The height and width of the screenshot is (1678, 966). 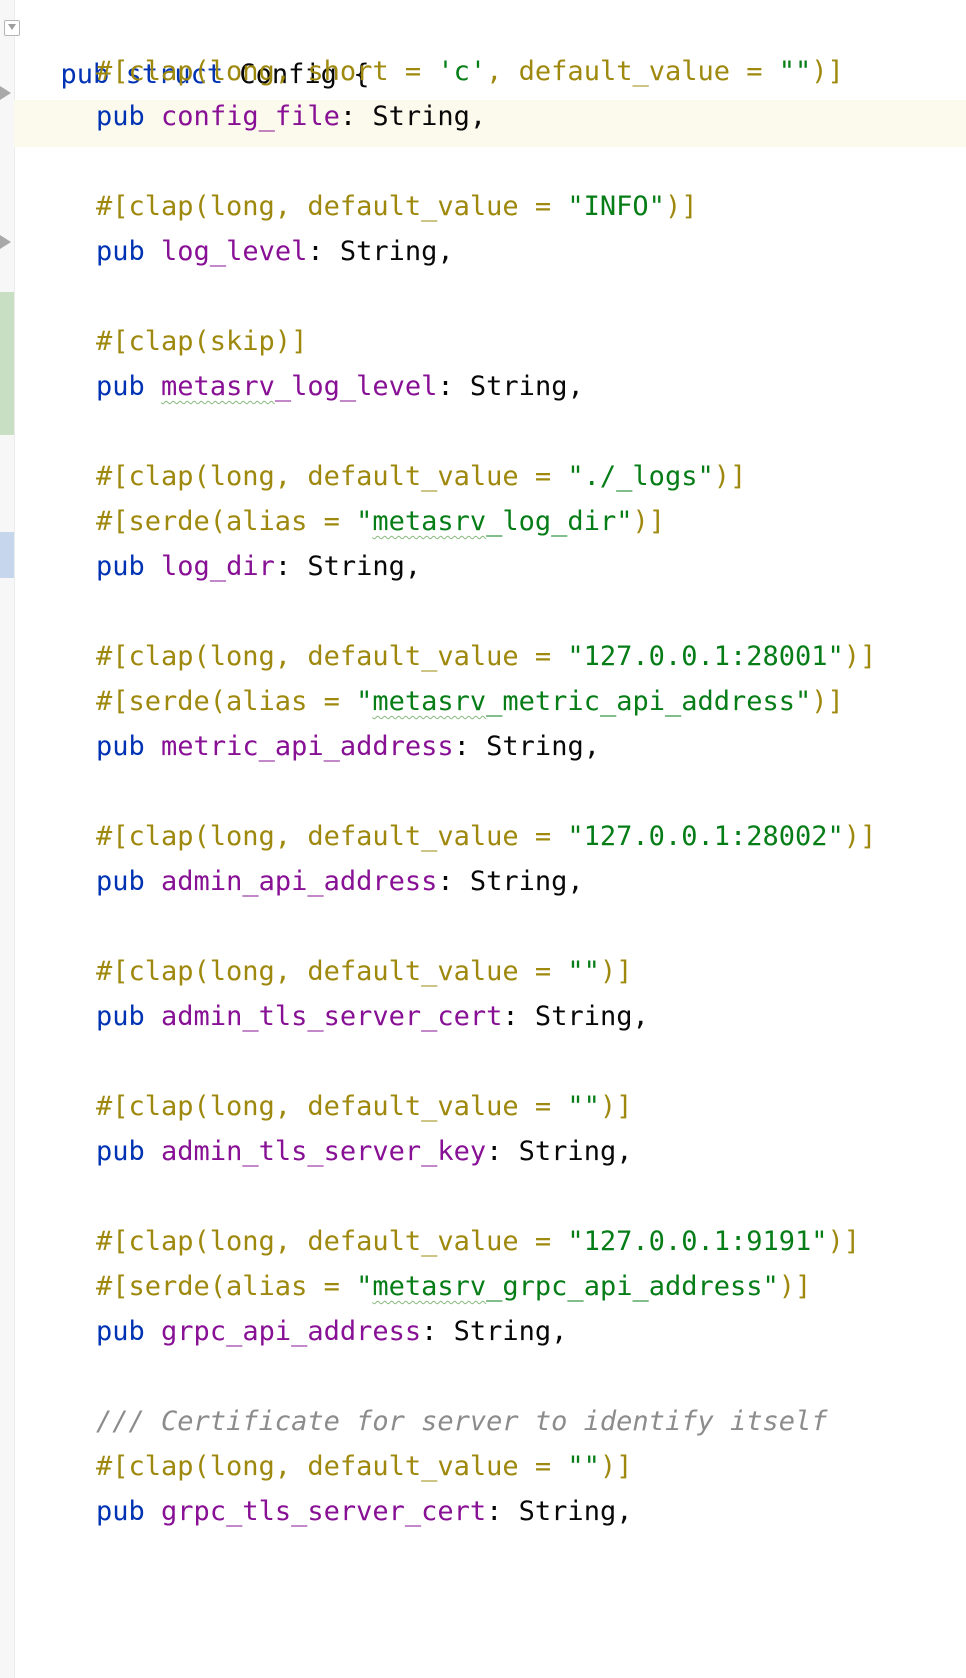 I want to click on field-name: metasrv_log_level, so click(x=299, y=386).